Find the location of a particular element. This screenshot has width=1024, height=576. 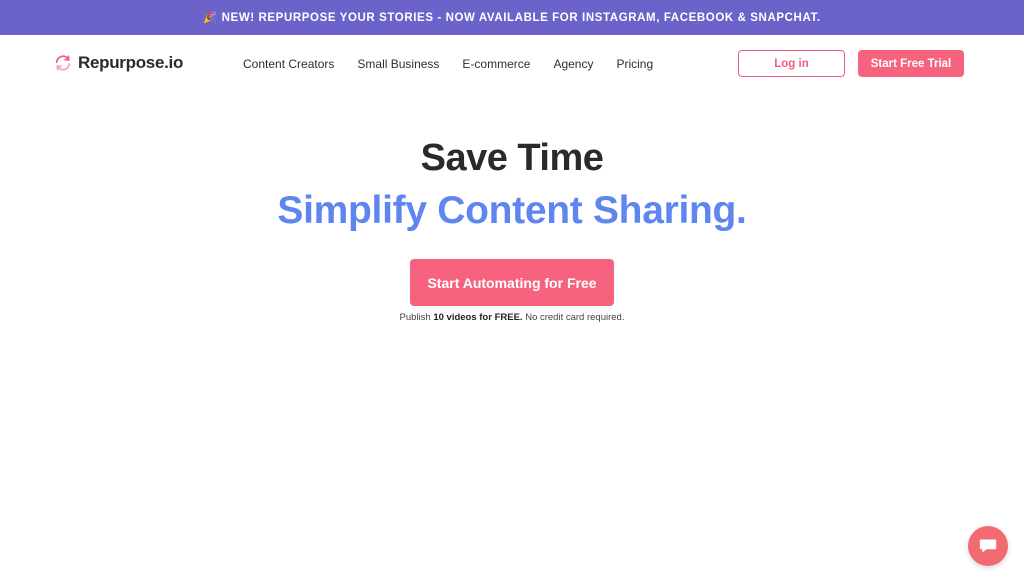

menu-item-agency: Agency is located at coordinates (573, 64).